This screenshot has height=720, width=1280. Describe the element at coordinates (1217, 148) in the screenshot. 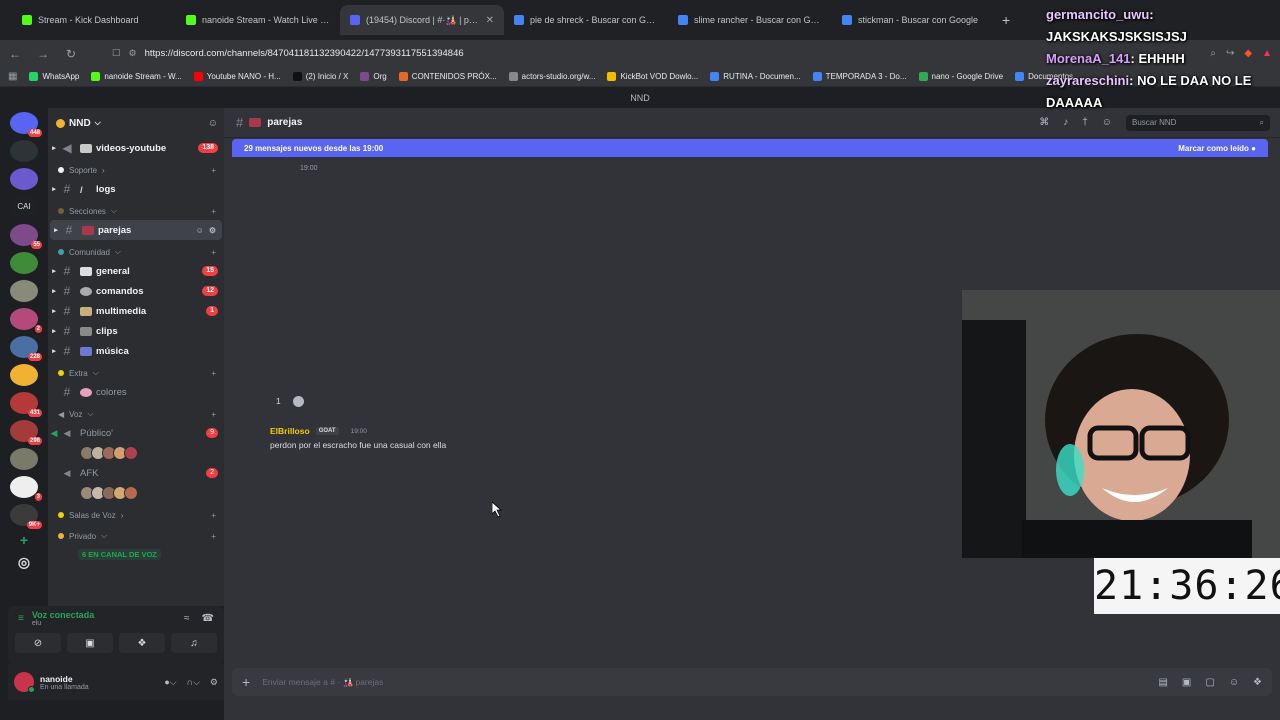

I see `mark-as-read-button: Marcar como leído ●` at that location.